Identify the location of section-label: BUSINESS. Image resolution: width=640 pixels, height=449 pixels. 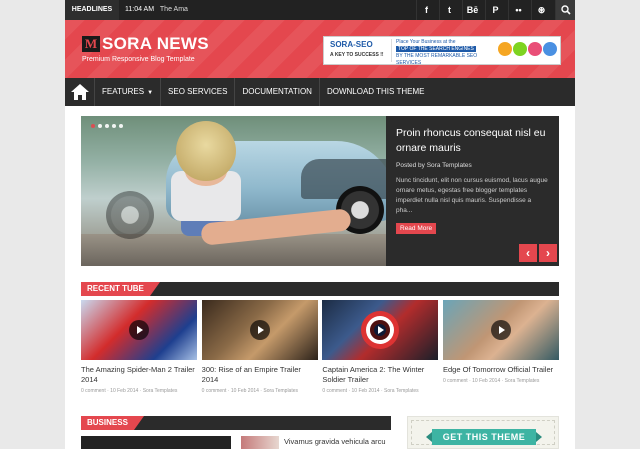
(112, 423).